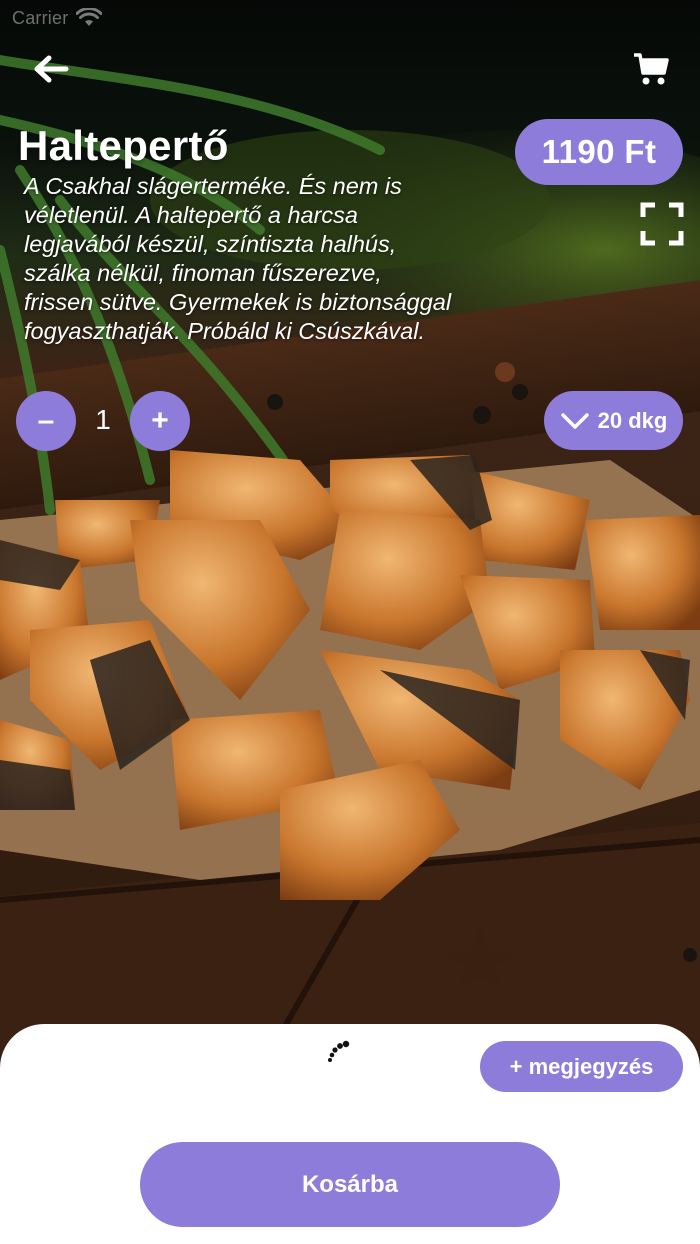  What do you see at coordinates (123, 145) in the screenshot?
I see `product-title: Haltepertő` at bounding box center [123, 145].